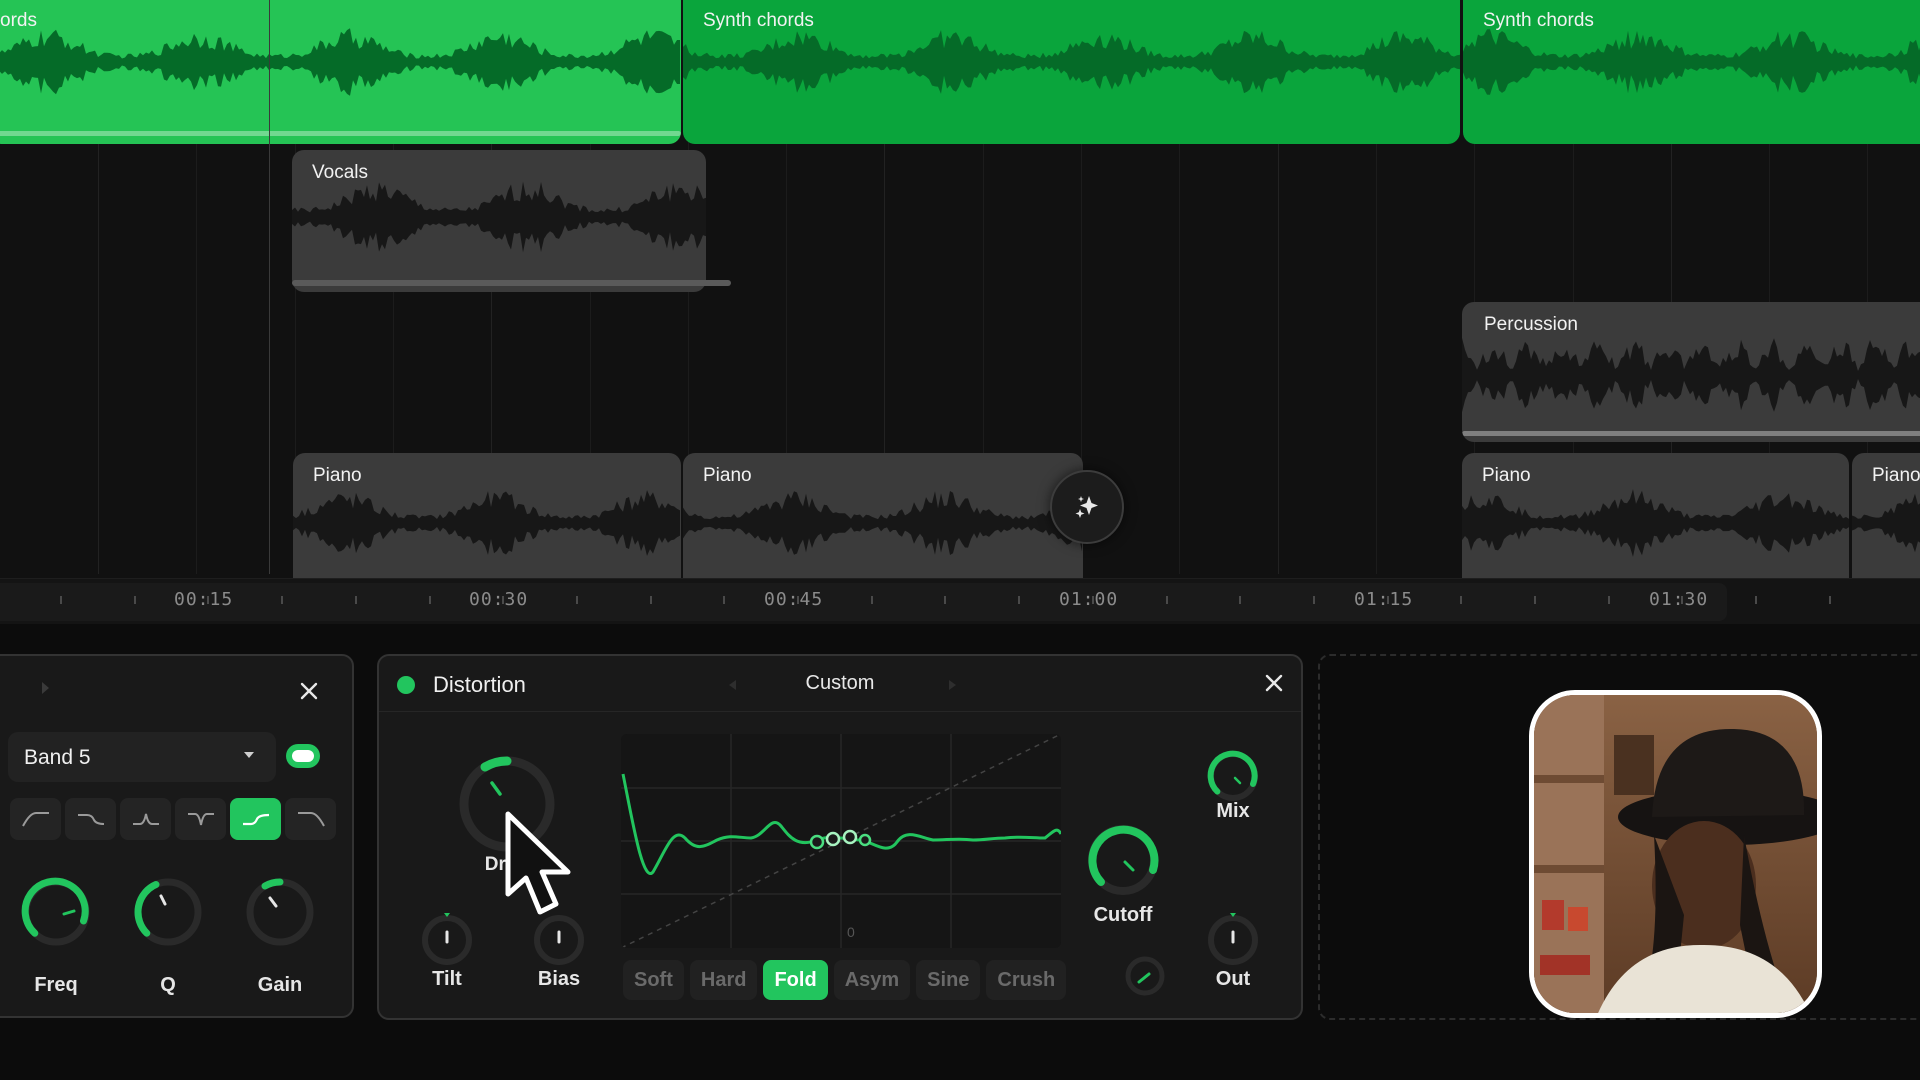 Image resolution: width=1920 pixels, height=1080 pixels. I want to click on webcam-overlay, so click(1675, 854).